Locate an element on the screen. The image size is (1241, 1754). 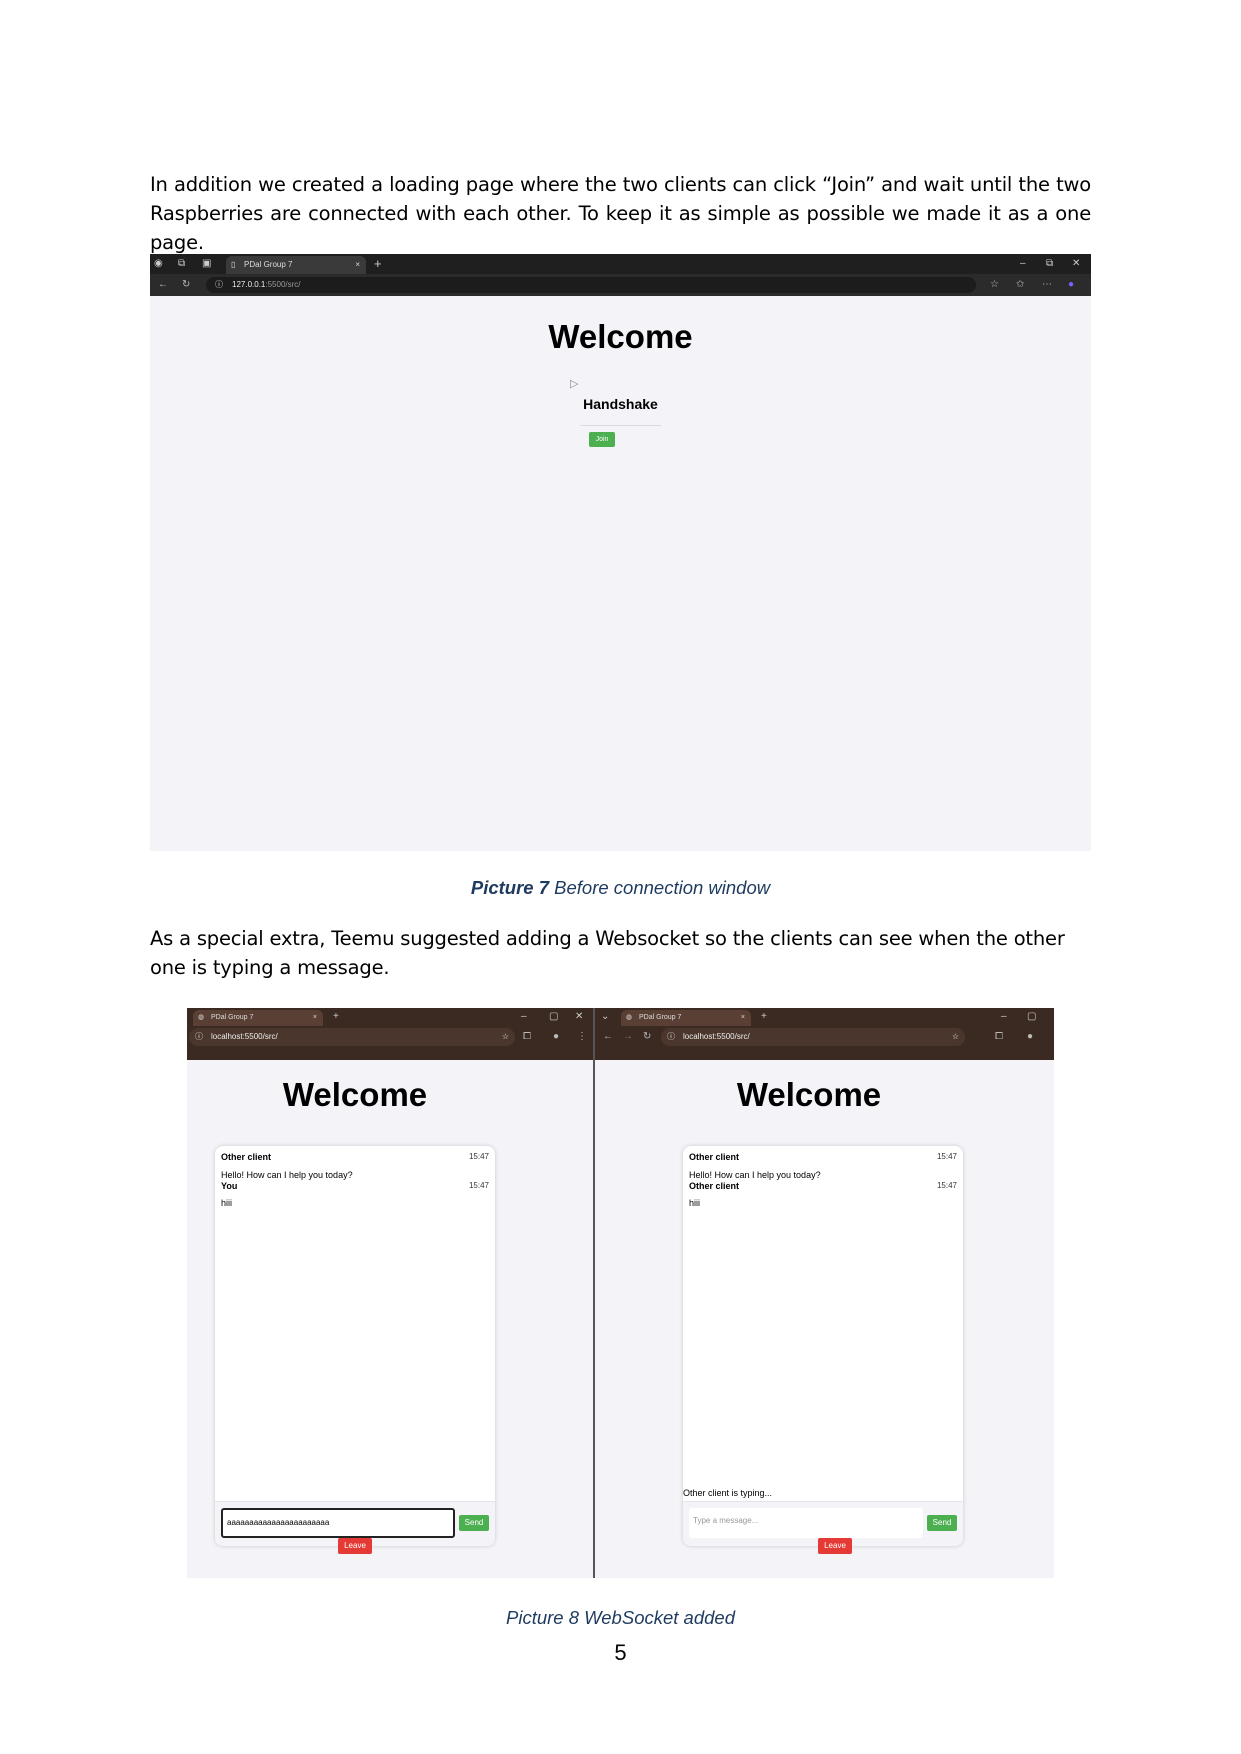
menu-icon: ⋮ is located at coordinates (582, 1037).